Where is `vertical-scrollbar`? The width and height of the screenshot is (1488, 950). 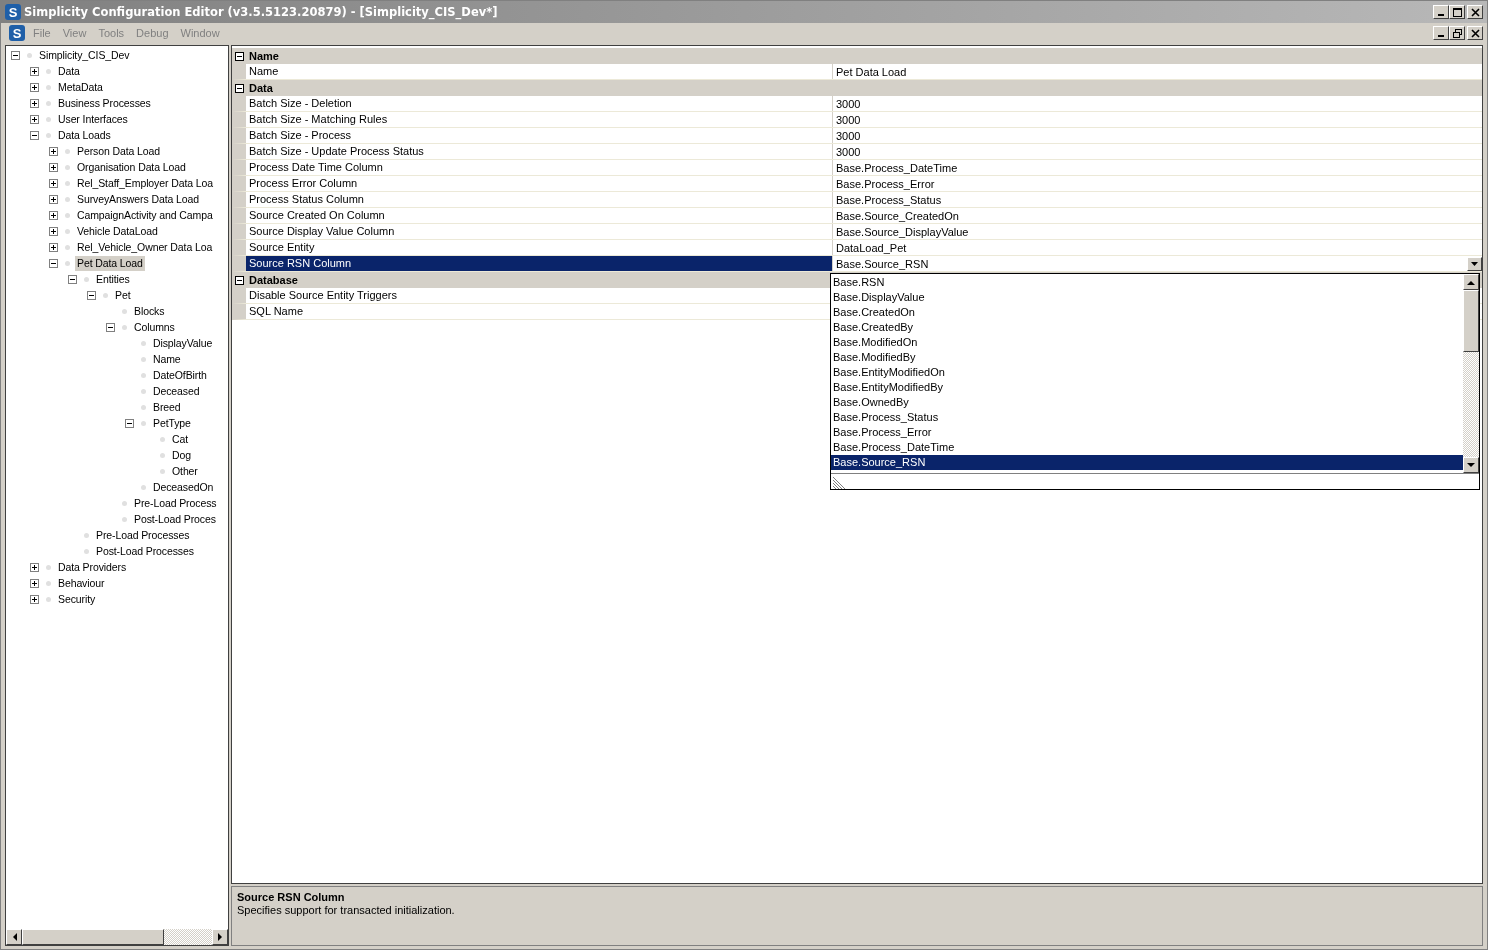
vertical-scrollbar is located at coordinates (1471, 373).